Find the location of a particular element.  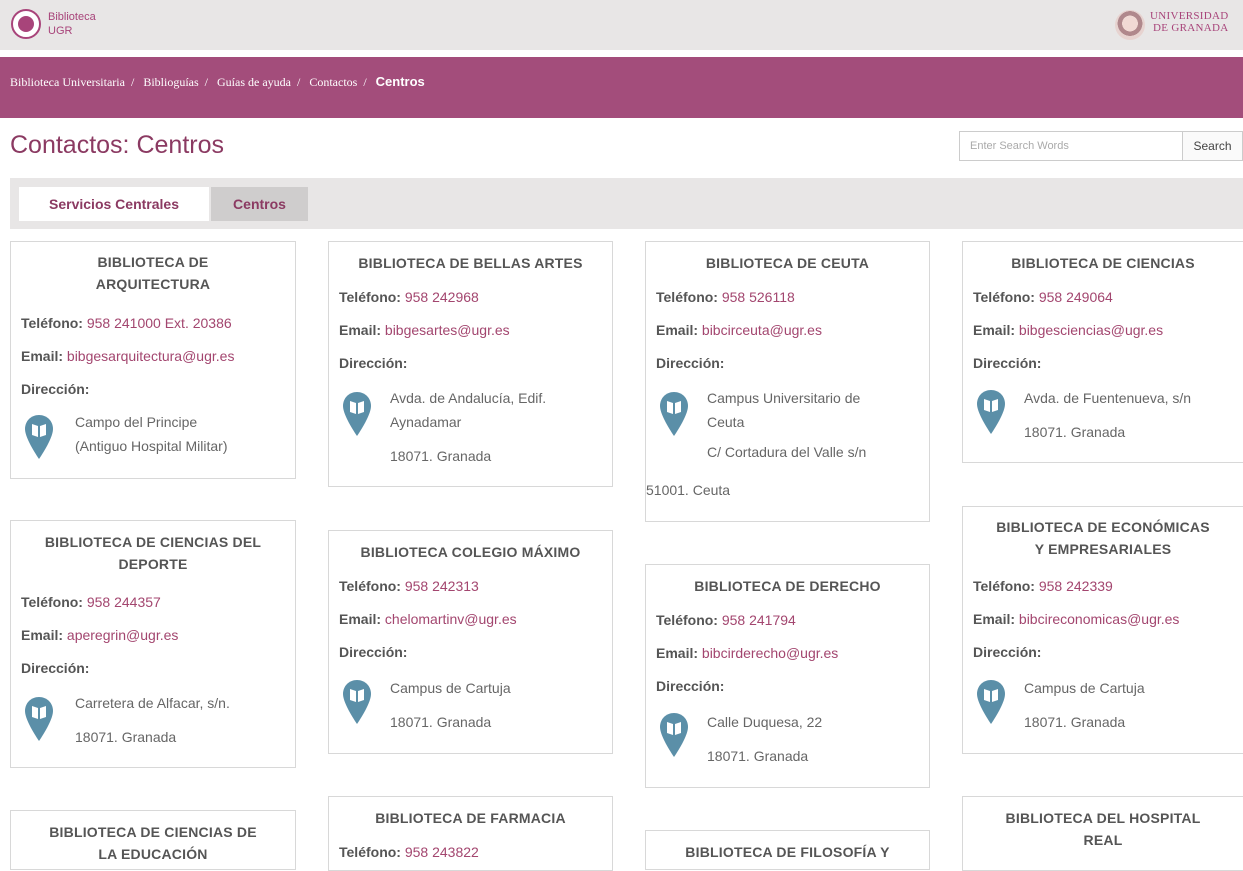

email-link: bibgesciencias@ugr.es is located at coordinates (1091, 330).